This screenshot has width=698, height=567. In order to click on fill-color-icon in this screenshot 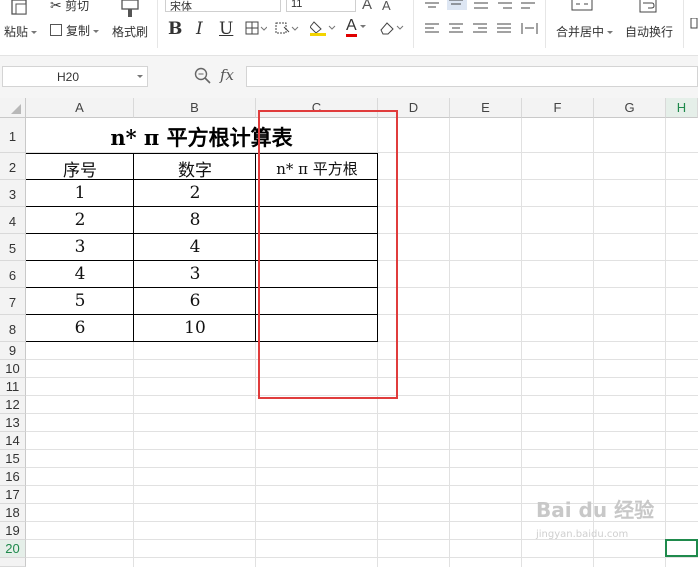, I will do `click(322, 29)`.